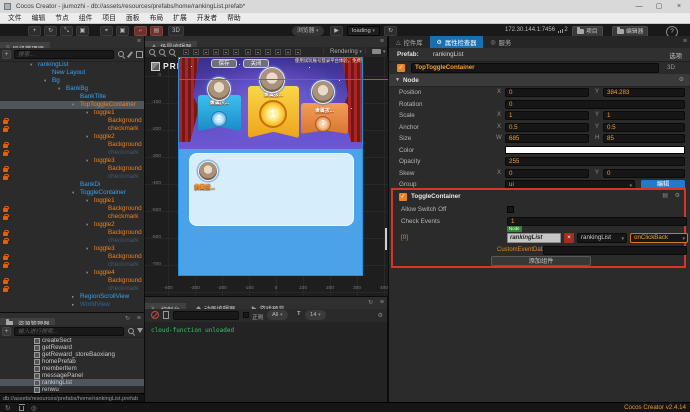 Image resolution: width=690 pixels, height=412 pixels. What do you see at coordinates (246, 315) in the screenshot?
I see `regex-checkbox` at bounding box center [246, 315].